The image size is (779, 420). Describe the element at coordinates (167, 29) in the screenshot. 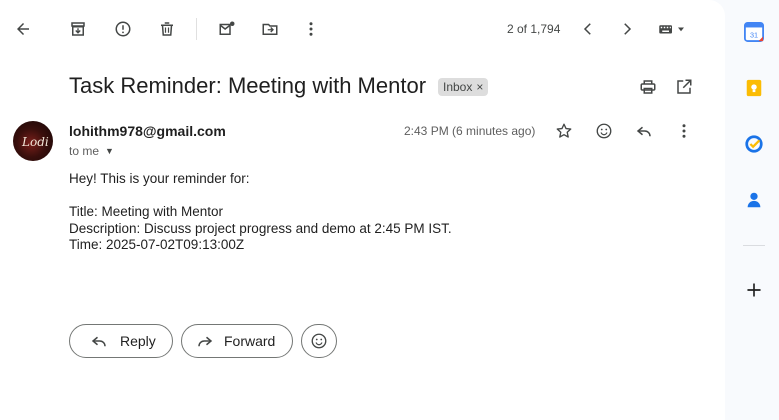

I see `delete-icon` at that location.